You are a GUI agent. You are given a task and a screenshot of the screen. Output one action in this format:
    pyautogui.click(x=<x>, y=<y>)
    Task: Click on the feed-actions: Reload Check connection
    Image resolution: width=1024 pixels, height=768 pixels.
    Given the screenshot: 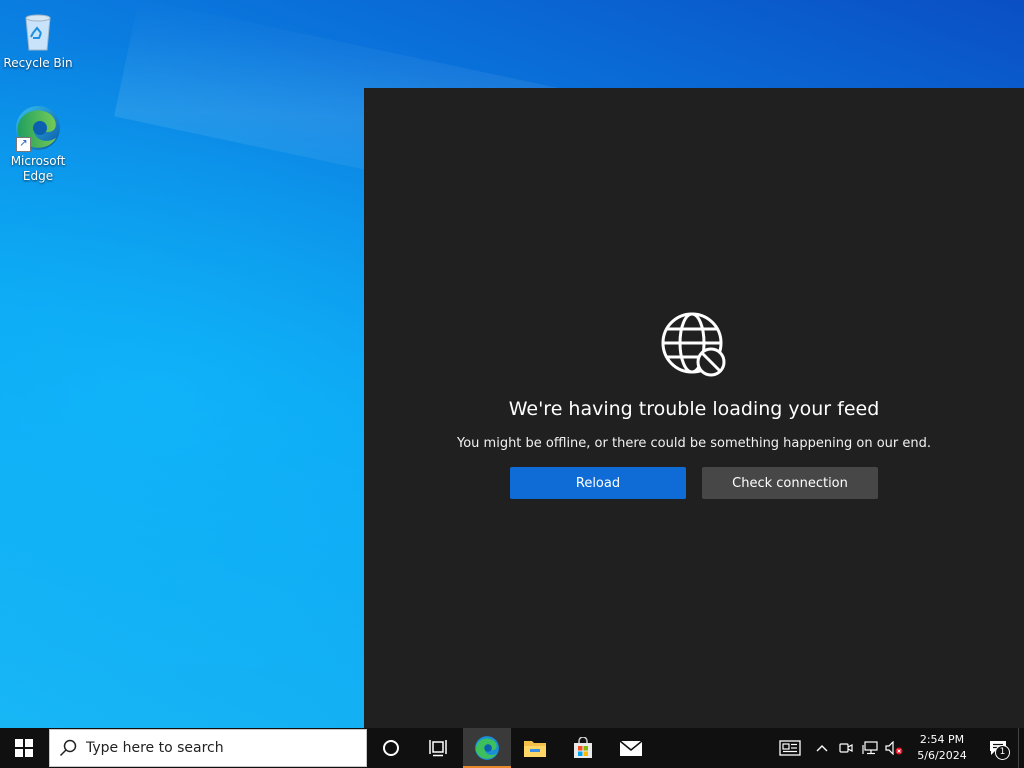 What is the action you would take?
    pyautogui.click(x=694, y=483)
    